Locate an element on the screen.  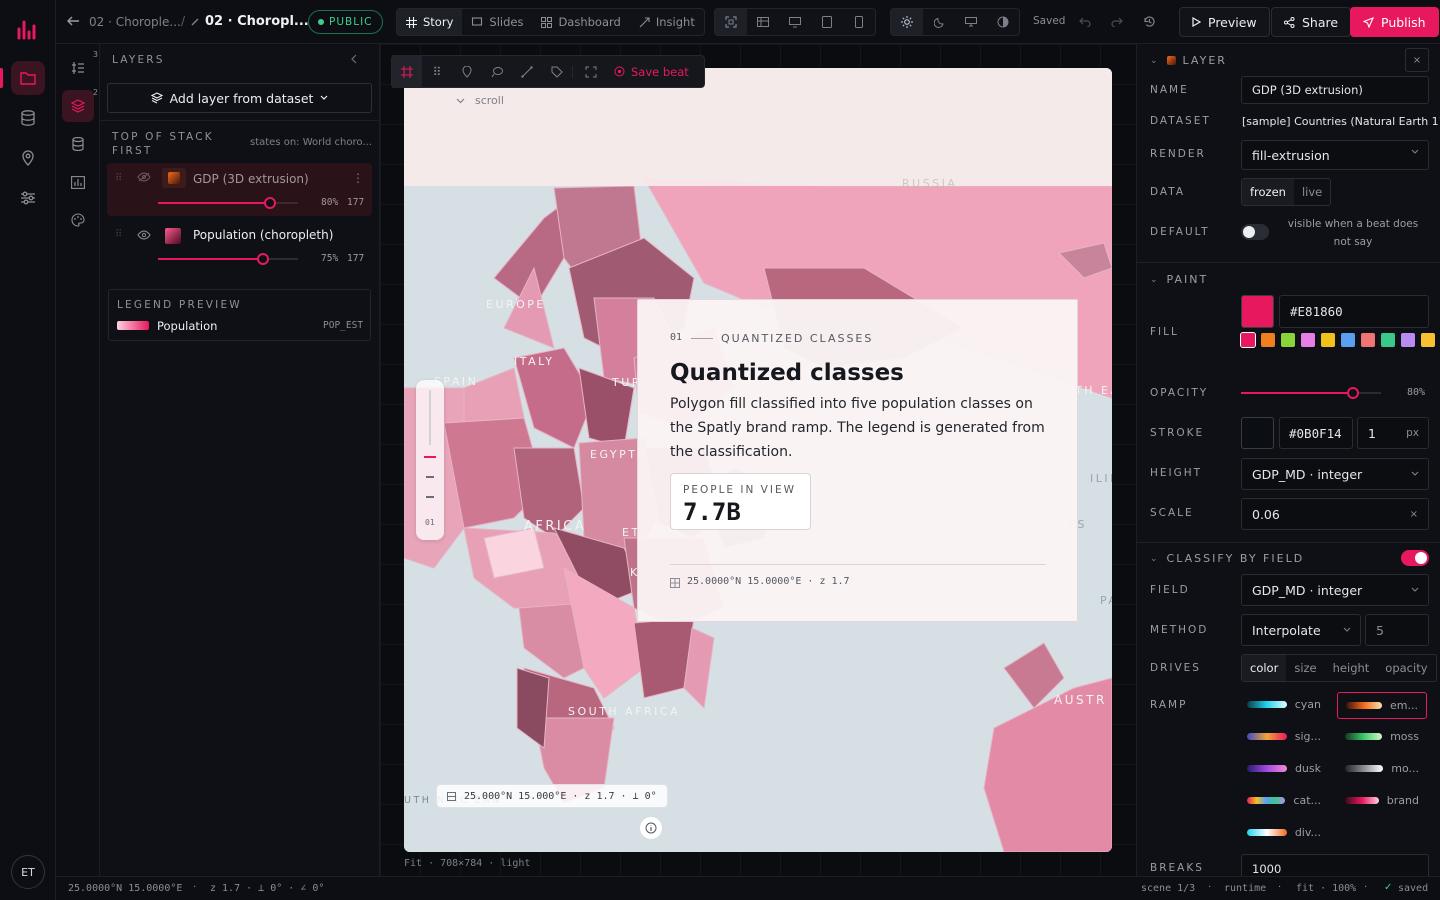
drag-icon: ⠿ is located at coordinates (437, 72).